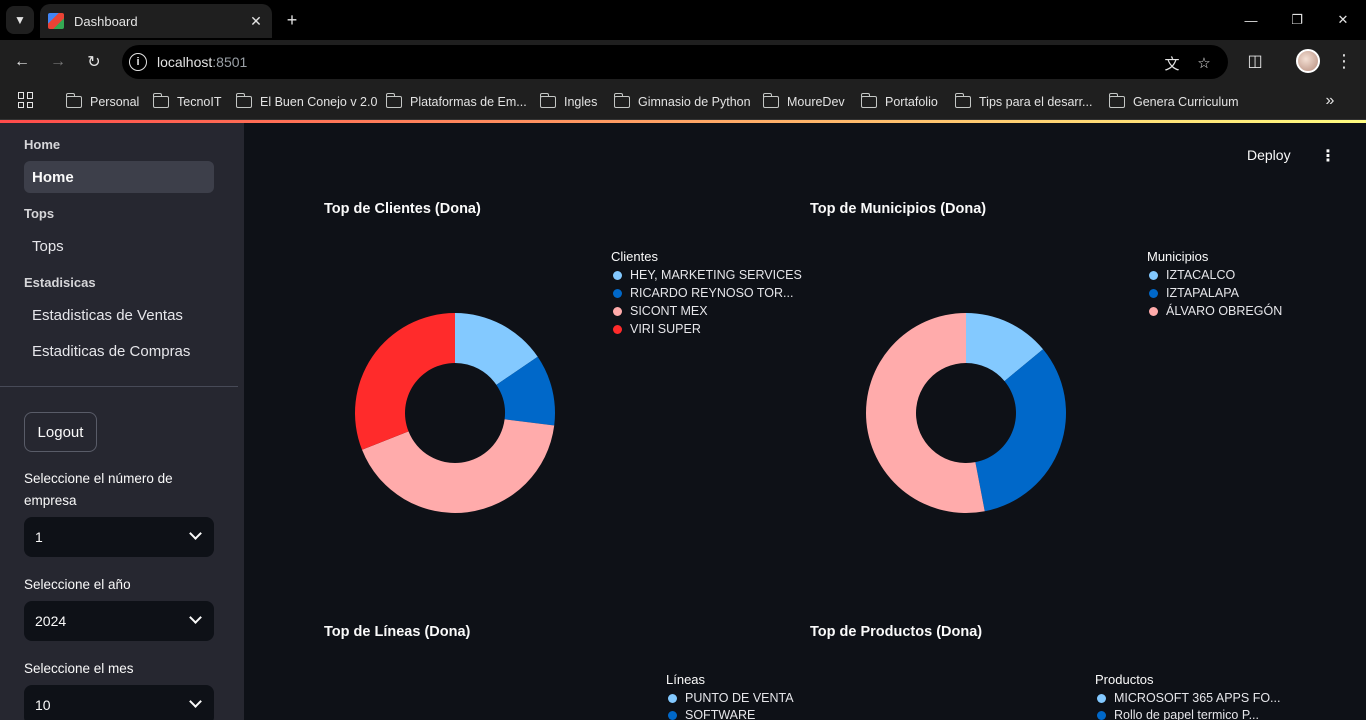 The width and height of the screenshot is (1366, 720). I want to click on sidebar-item-estadisticas-compras: Estaditicas de Compras, so click(119, 351).